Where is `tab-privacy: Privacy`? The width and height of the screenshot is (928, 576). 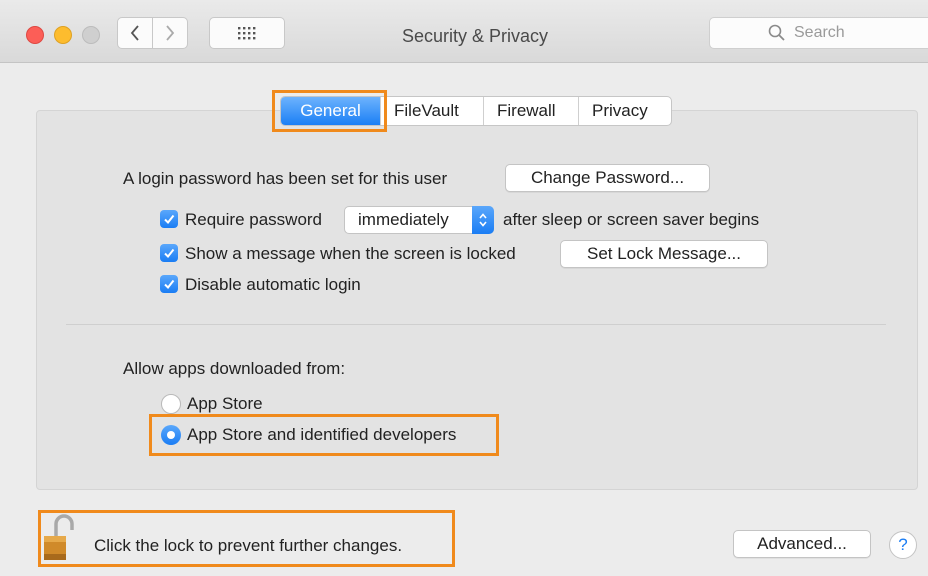 tab-privacy: Privacy is located at coordinates (624, 111).